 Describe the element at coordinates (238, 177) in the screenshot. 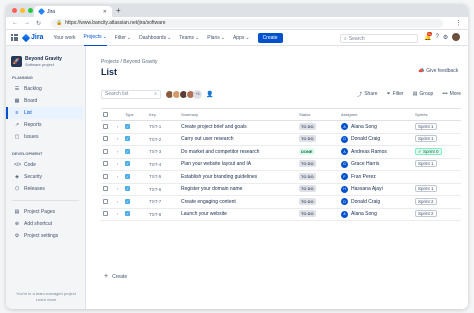

I see `issue-summary: Establish your branding guidelines` at that location.